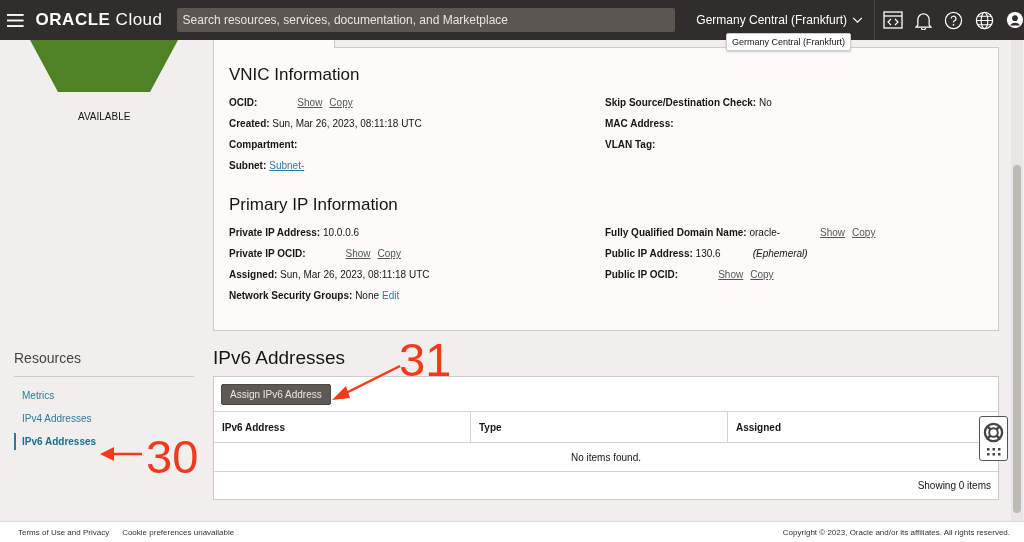 The image size is (1024, 542). What do you see at coordinates (15, 20) in the screenshot?
I see `menu-icon` at bounding box center [15, 20].